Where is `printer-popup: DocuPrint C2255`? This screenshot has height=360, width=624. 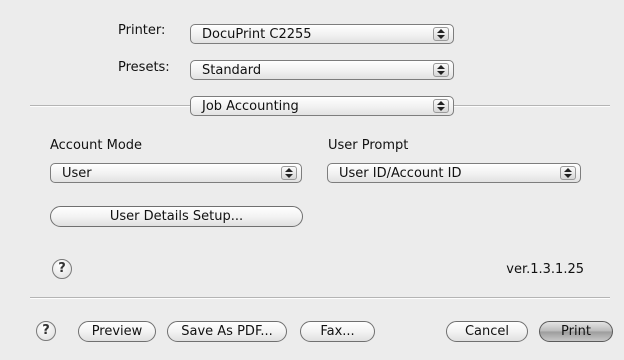
printer-popup: DocuPrint C2255 is located at coordinates (322, 34).